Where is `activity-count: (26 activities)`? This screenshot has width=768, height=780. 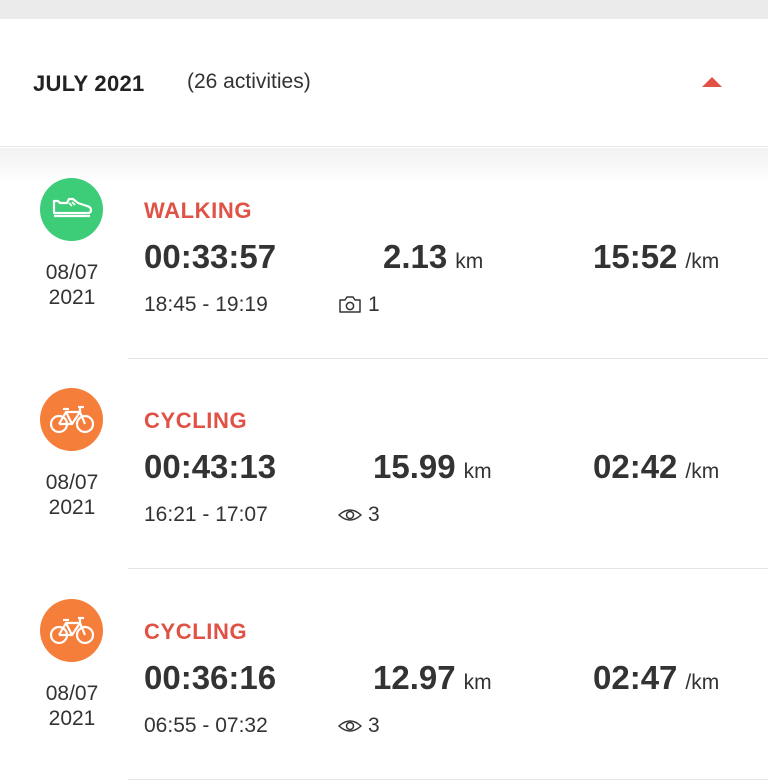
activity-count: (26 activities) is located at coordinates (249, 81).